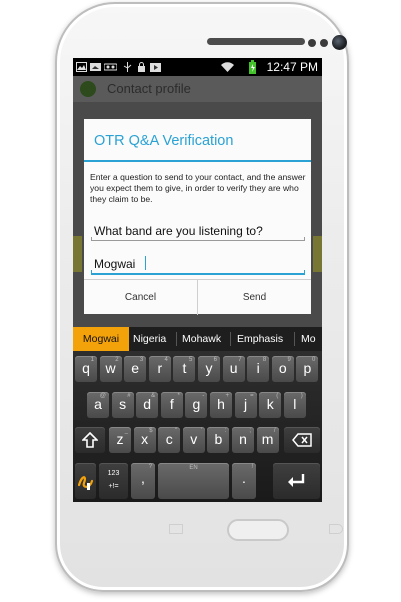  What do you see at coordinates (252, 467) in the screenshot?
I see `period-key-hint: !` at bounding box center [252, 467].